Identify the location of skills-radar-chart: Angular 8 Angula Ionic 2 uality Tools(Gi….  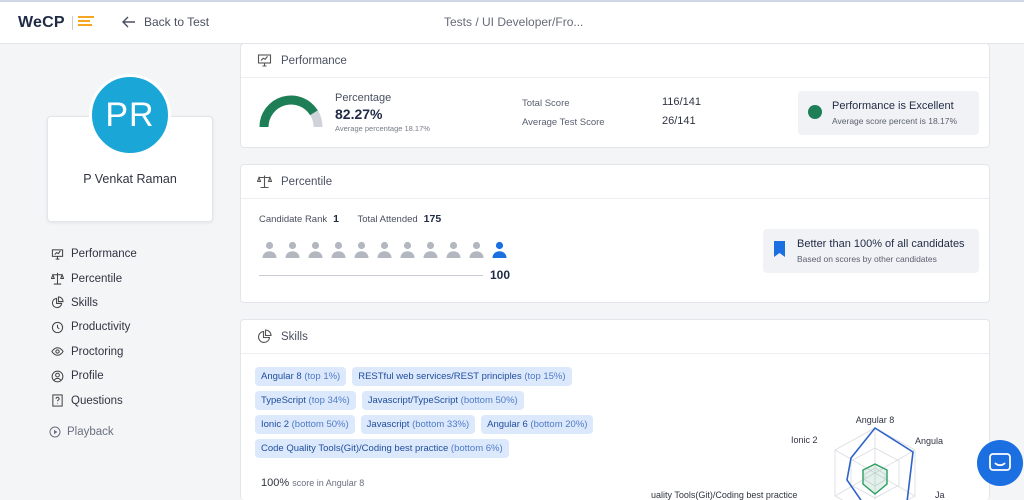
(798, 457).